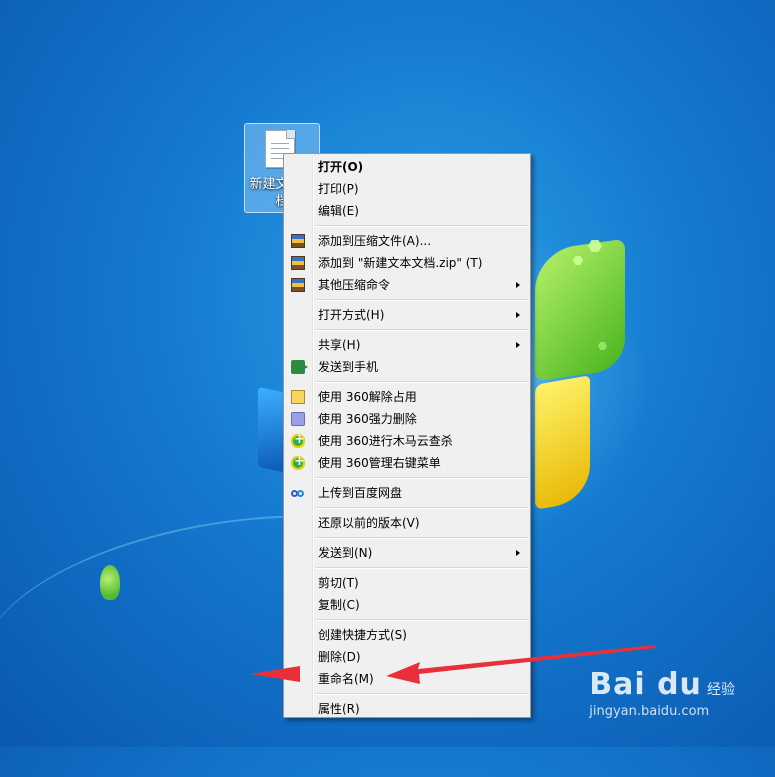  What do you see at coordinates (298, 462) in the screenshot?
I see `360-manage-icon` at bounding box center [298, 462].